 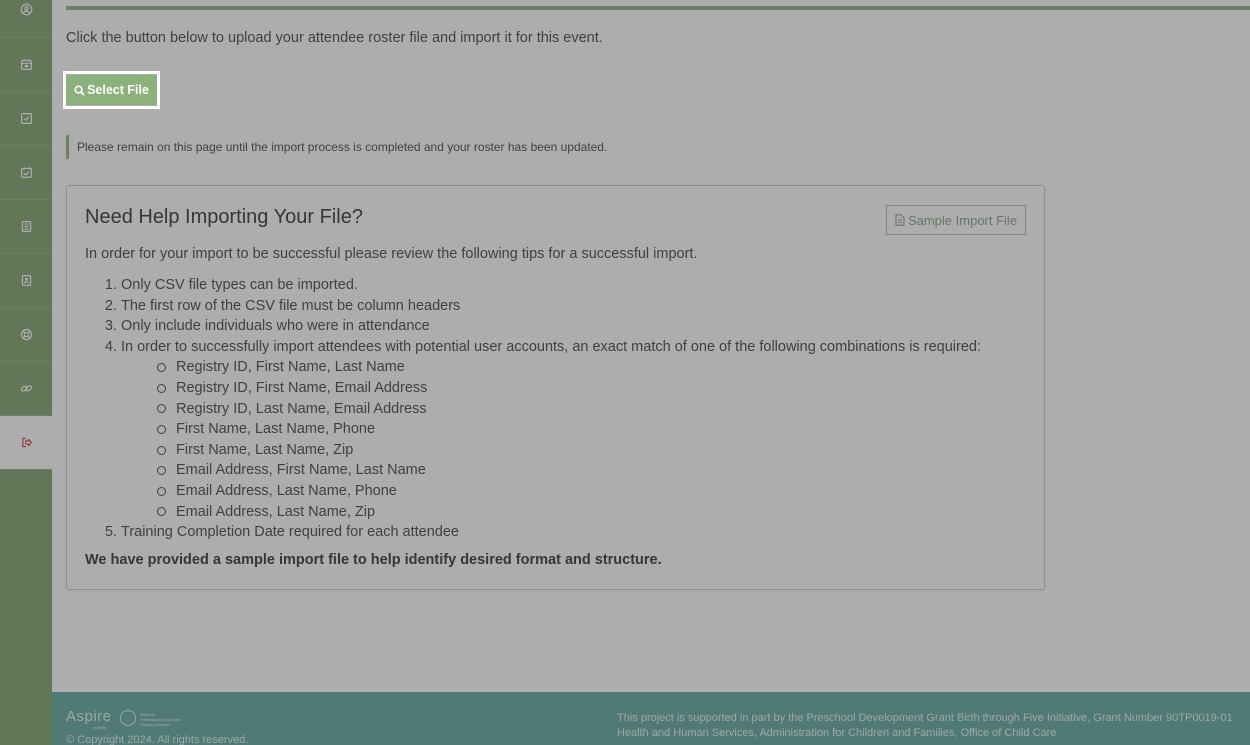 What do you see at coordinates (110, 305) in the screenshot?
I see `tip-number: 2.` at bounding box center [110, 305].